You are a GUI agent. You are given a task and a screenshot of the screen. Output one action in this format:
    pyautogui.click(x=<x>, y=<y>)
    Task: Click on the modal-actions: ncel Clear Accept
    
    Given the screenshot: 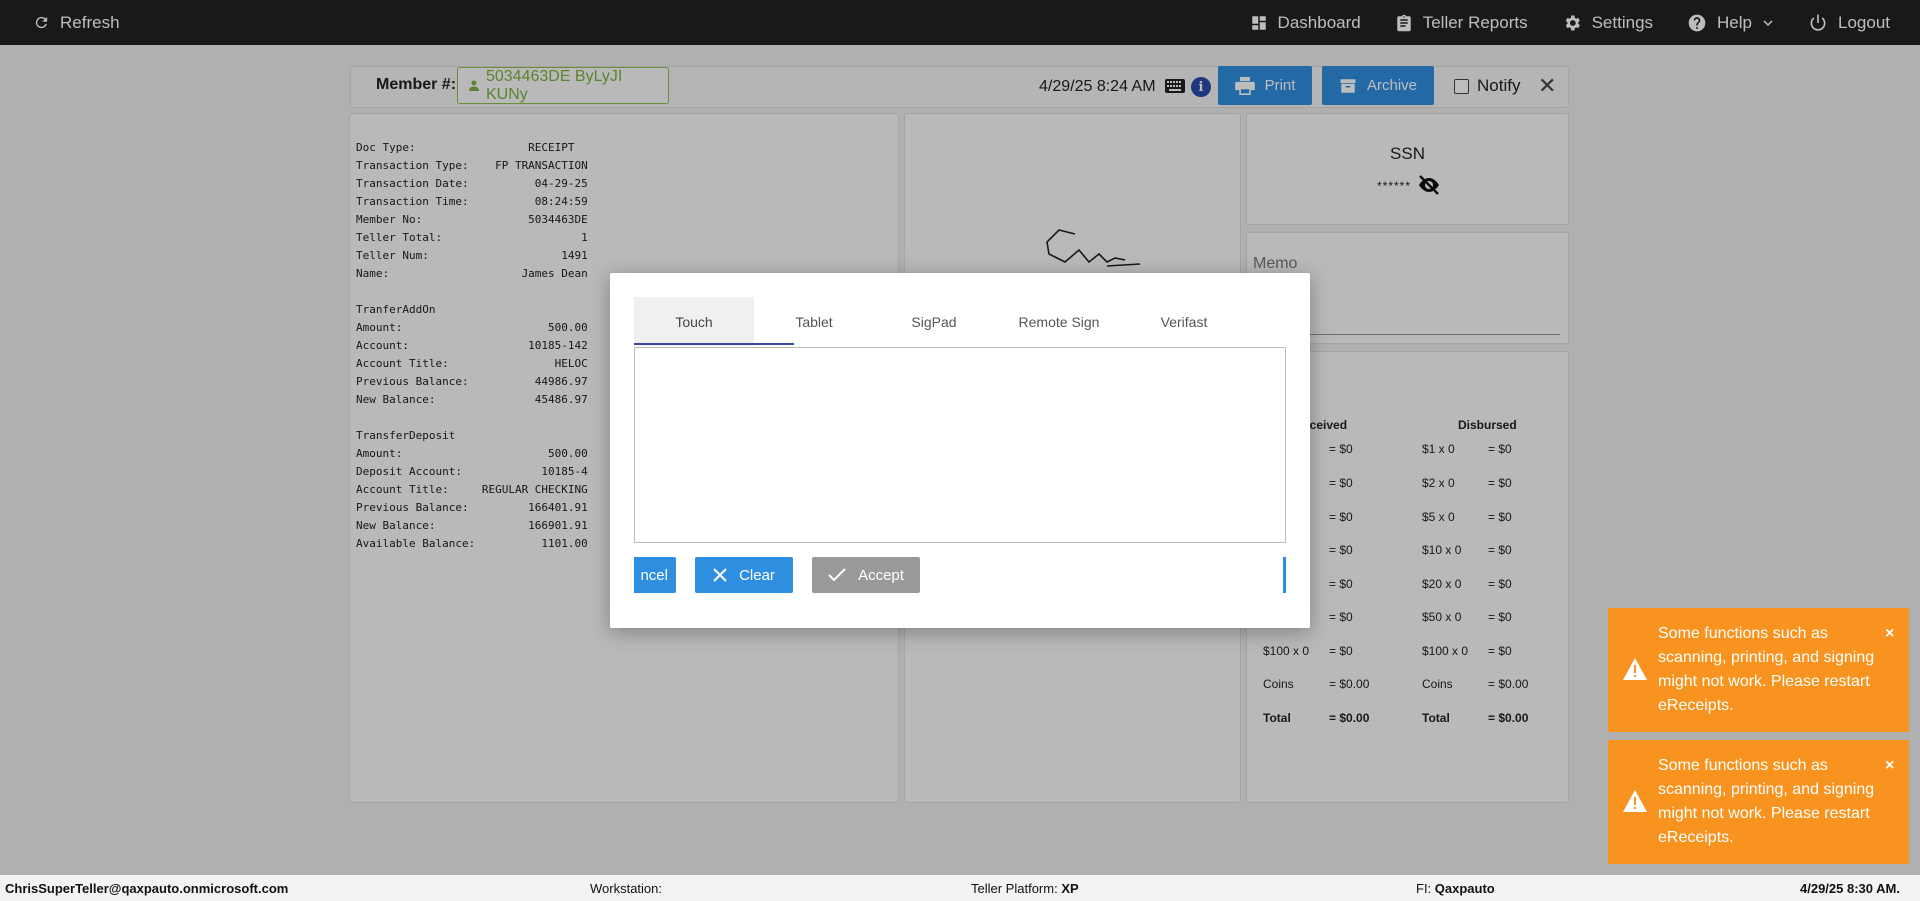 What is the action you would take?
    pyautogui.click(x=960, y=575)
    